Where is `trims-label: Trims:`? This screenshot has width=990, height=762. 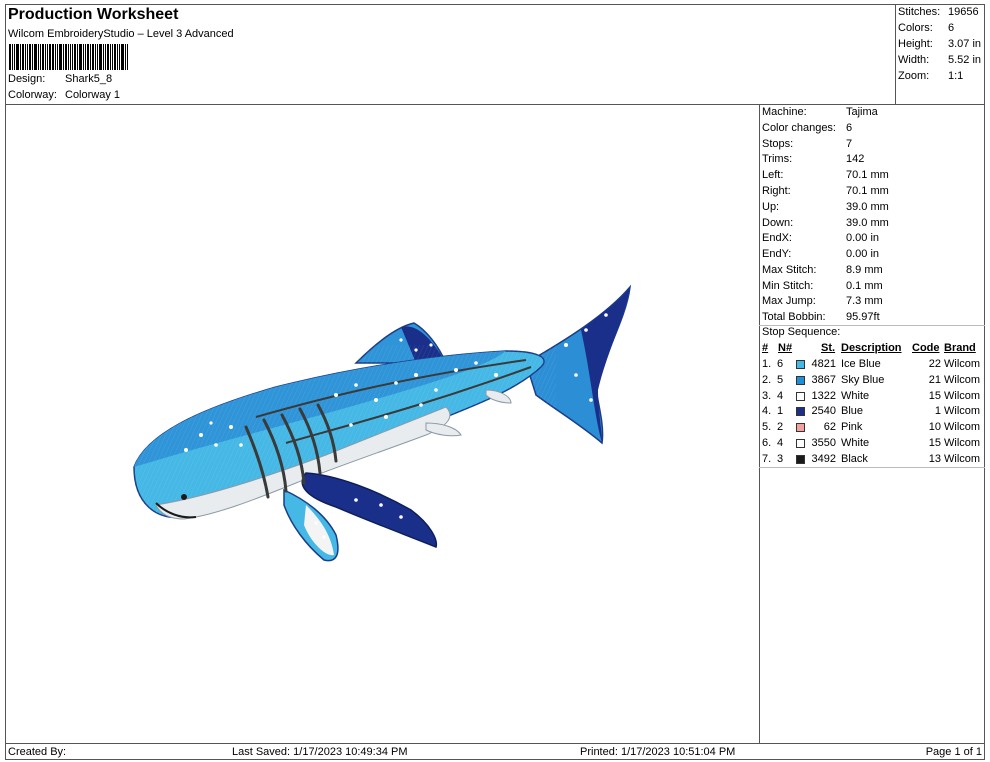 trims-label: Trims: is located at coordinates (777, 159).